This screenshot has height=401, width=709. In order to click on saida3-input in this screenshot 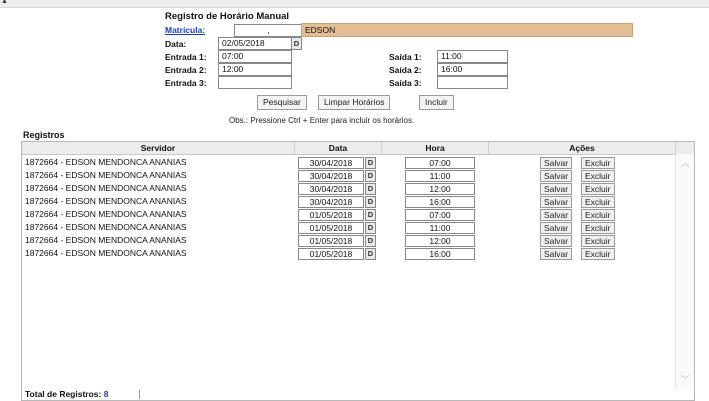, I will do `click(472, 82)`.